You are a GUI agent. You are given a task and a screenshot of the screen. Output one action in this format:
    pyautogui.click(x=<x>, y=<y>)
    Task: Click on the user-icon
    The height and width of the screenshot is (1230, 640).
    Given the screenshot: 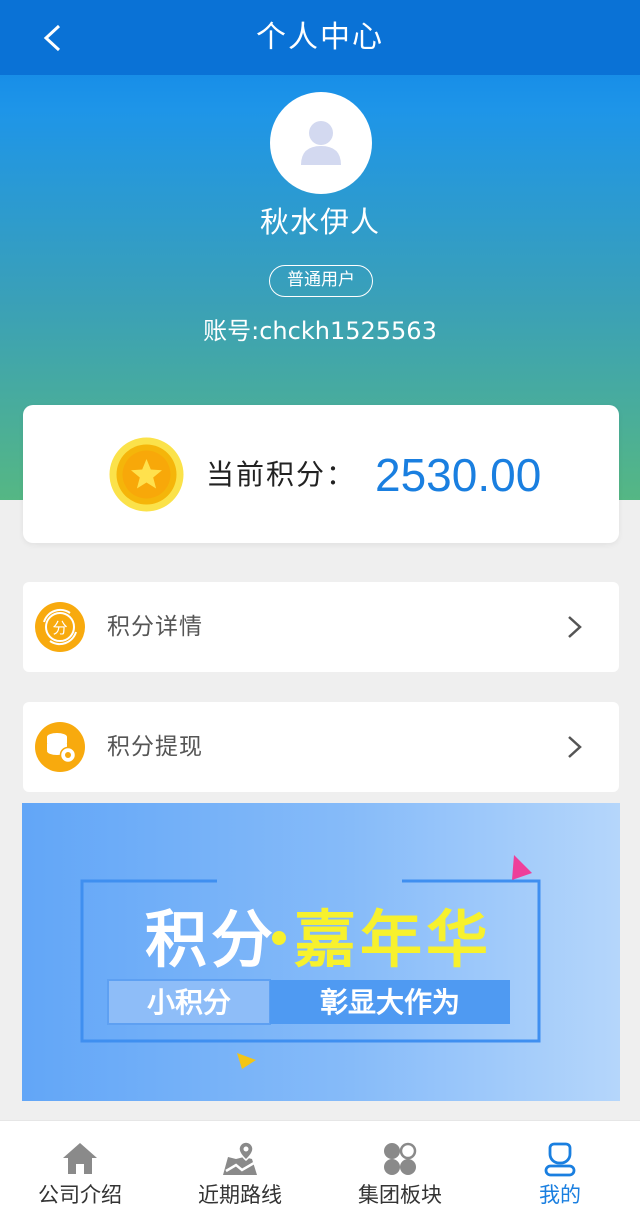 What is the action you would take?
    pyautogui.click(x=560, y=1159)
    